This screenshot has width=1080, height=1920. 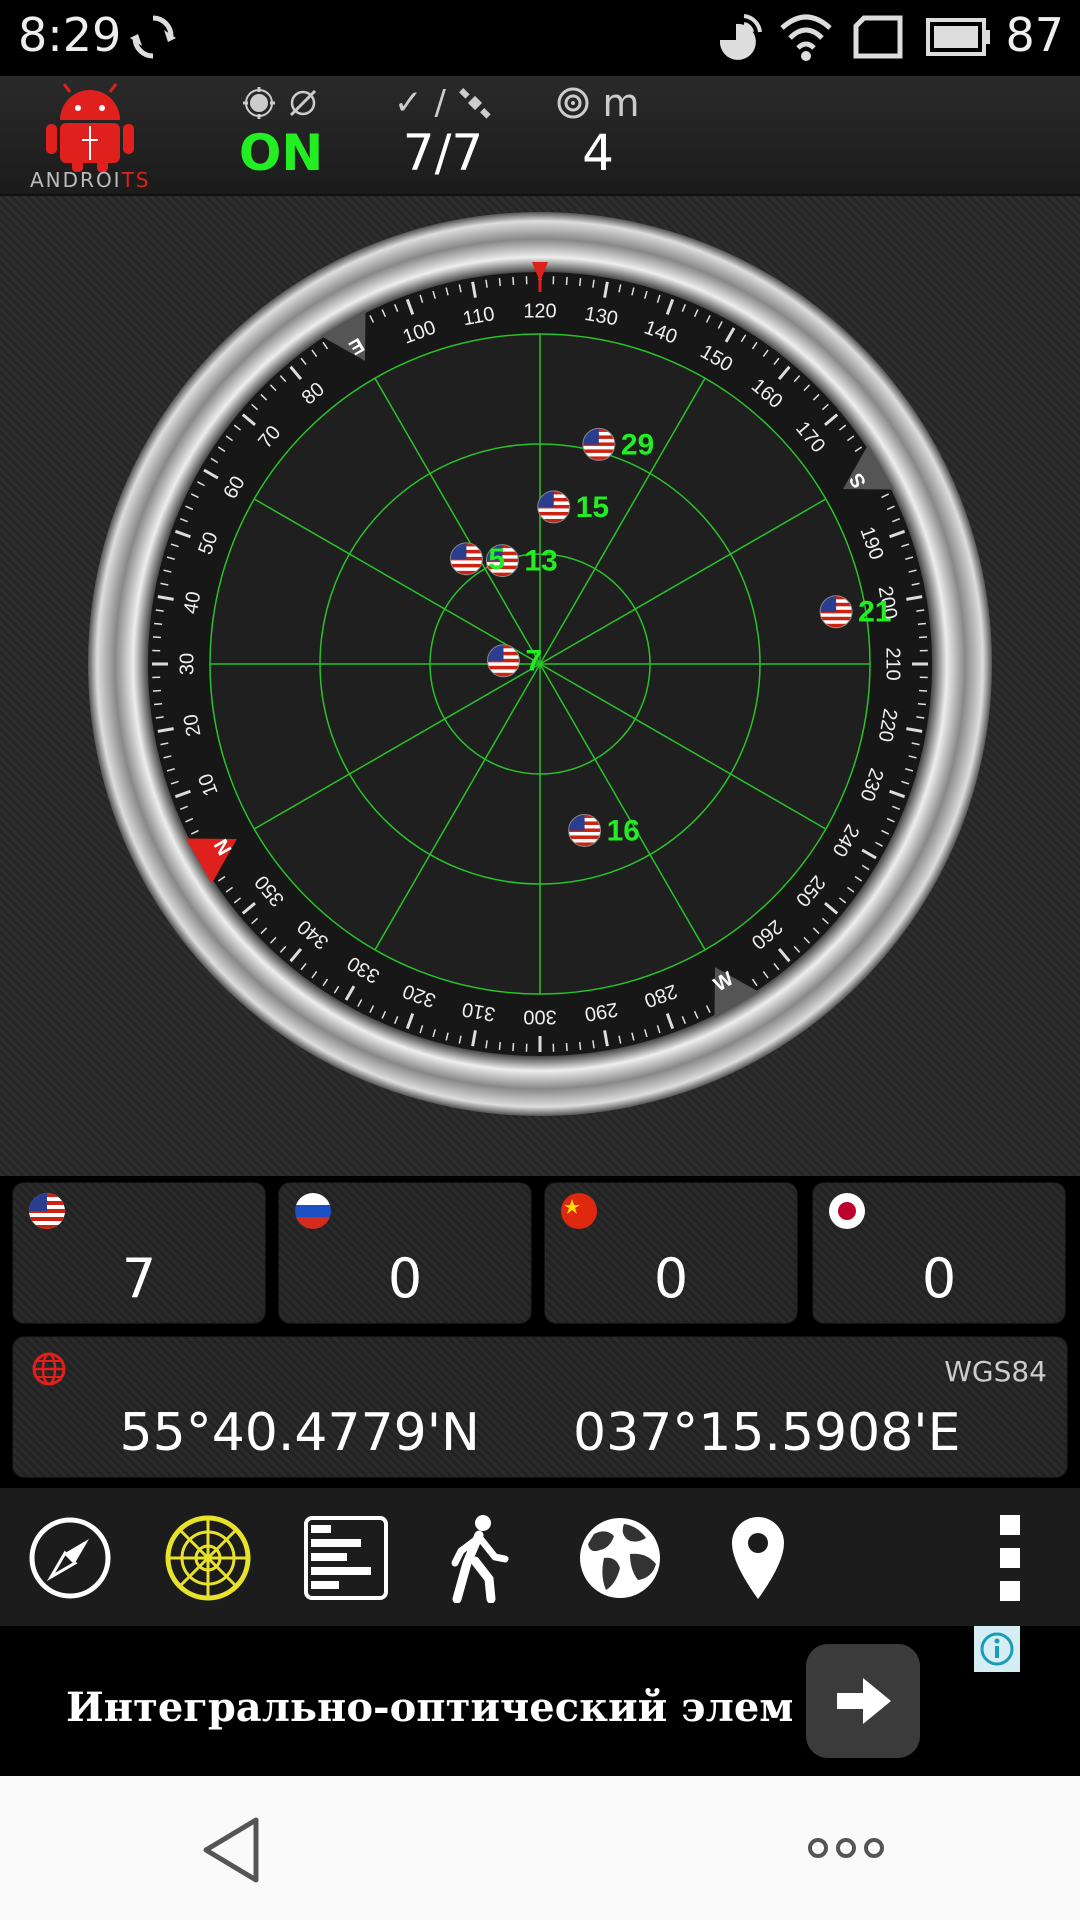 I want to click on gps-state-group: ON, so click(x=281, y=130).